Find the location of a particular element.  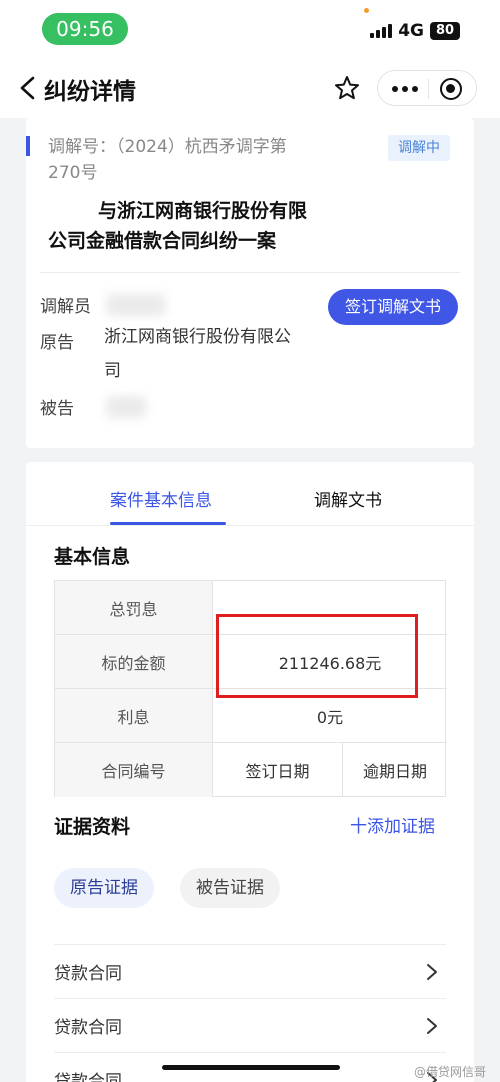

miniapp-capsule is located at coordinates (427, 88).